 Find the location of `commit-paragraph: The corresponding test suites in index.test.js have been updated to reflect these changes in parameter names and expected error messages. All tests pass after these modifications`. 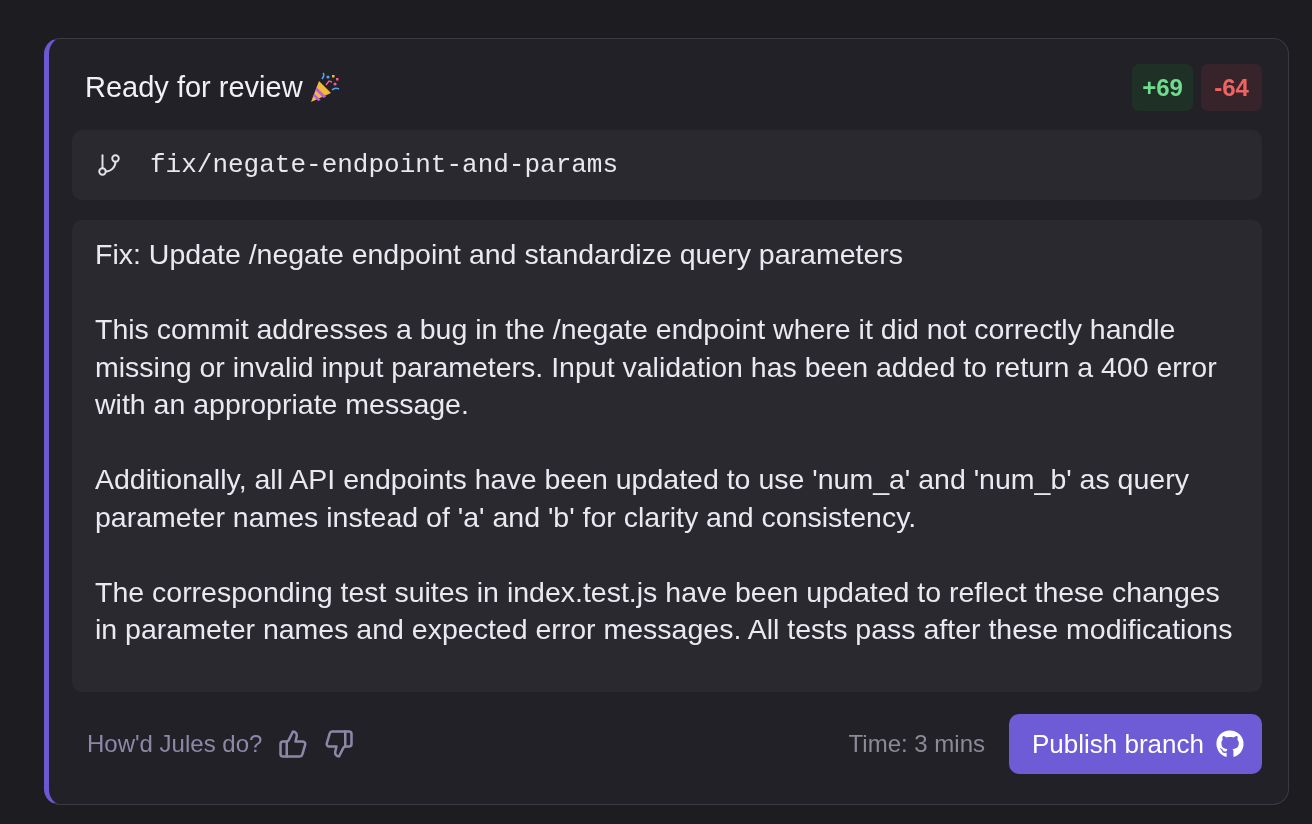

commit-paragraph: The corresponding test suites in index.test.js have been updated to reflect these changes in parameter names and expected error messages. All tests pass after these modifications is located at coordinates (664, 610).